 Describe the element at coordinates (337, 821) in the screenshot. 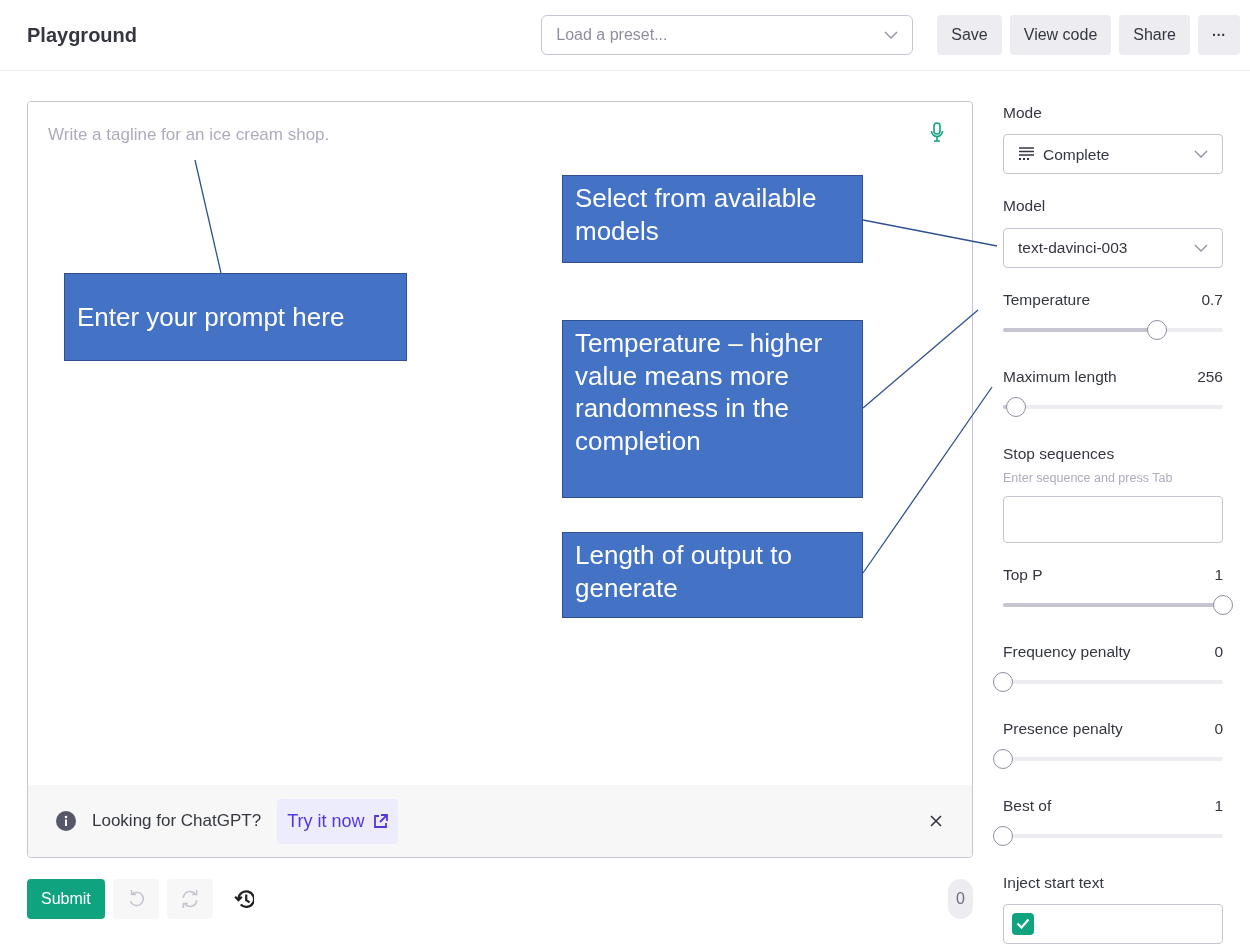

I see `try-it-link: Try it now` at that location.